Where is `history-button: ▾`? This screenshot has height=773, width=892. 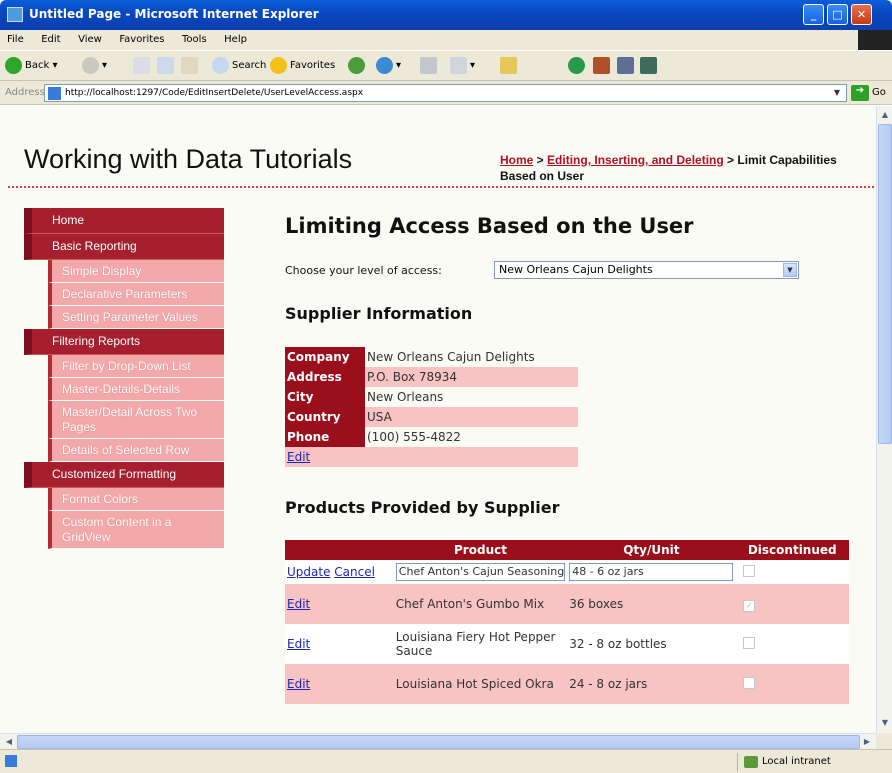
history-button: ▾ is located at coordinates (388, 66).